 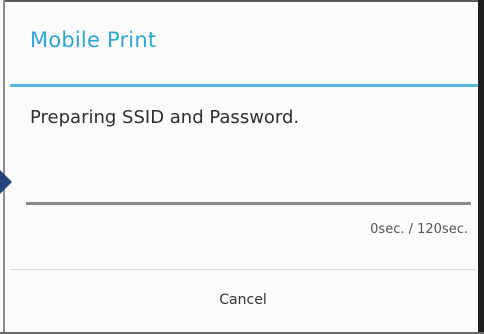 I want to click on arrow-right-icon, so click(x=6, y=182).